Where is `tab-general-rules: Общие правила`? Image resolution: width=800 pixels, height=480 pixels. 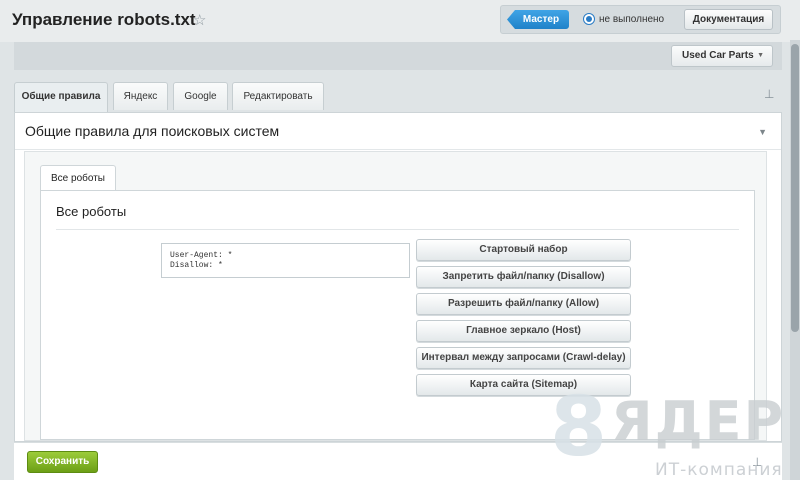
tab-general-rules: Общие правила is located at coordinates (61, 97).